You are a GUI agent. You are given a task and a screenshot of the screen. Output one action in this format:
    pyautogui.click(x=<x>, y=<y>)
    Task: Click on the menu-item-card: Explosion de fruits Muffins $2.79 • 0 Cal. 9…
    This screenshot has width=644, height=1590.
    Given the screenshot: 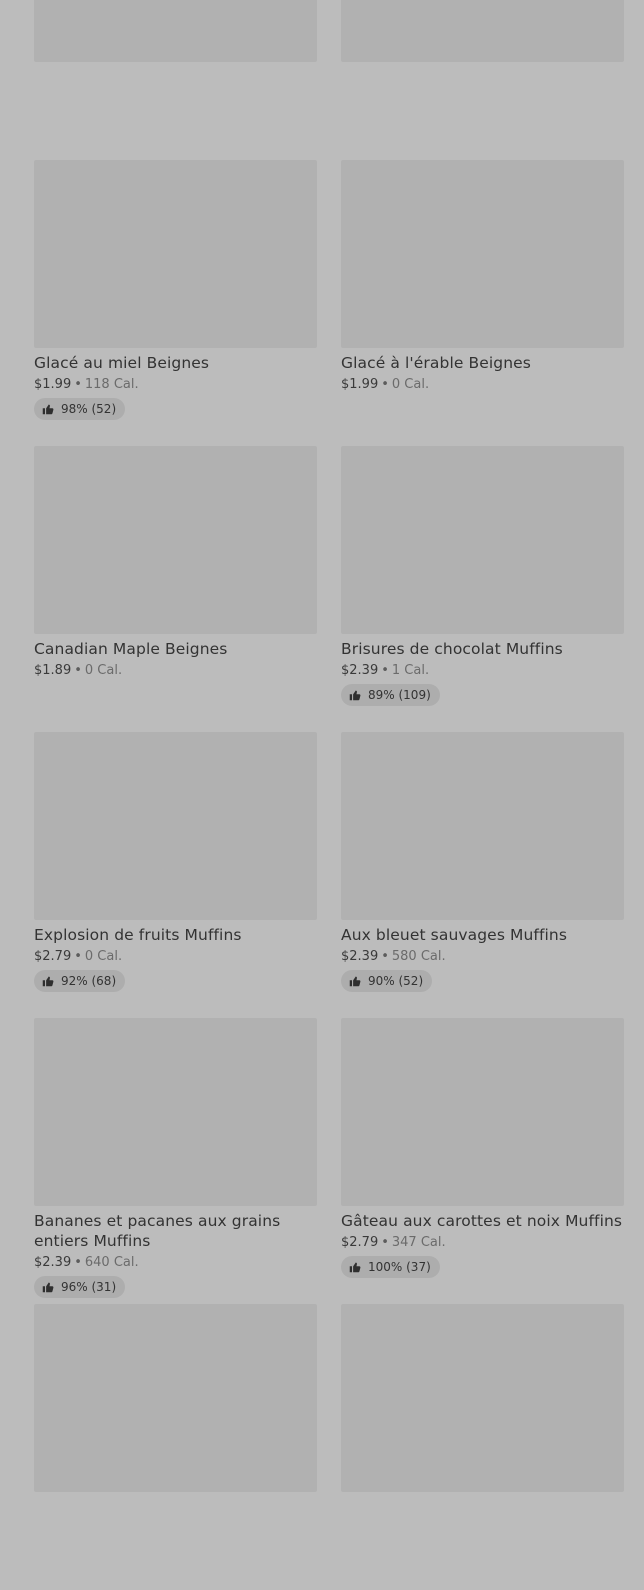 What is the action you would take?
    pyautogui.click(x=175, y=875)
    